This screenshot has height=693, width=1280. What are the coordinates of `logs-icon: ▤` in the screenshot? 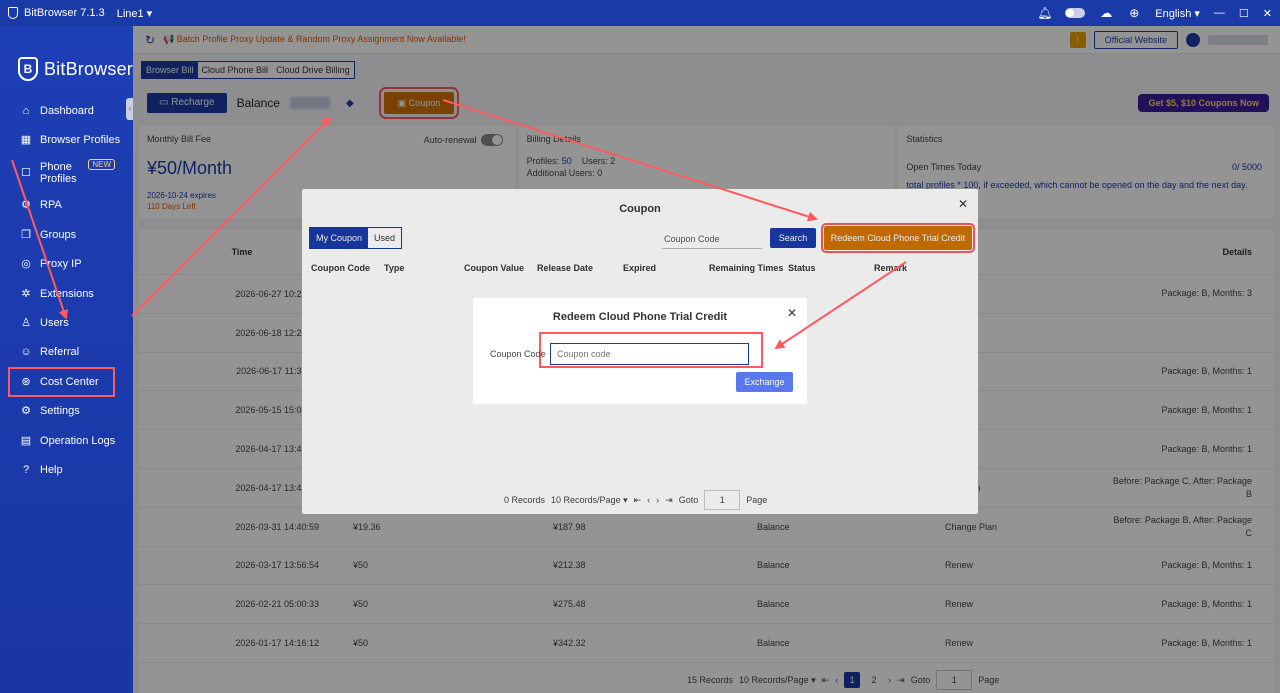 It's located at (26, 440).